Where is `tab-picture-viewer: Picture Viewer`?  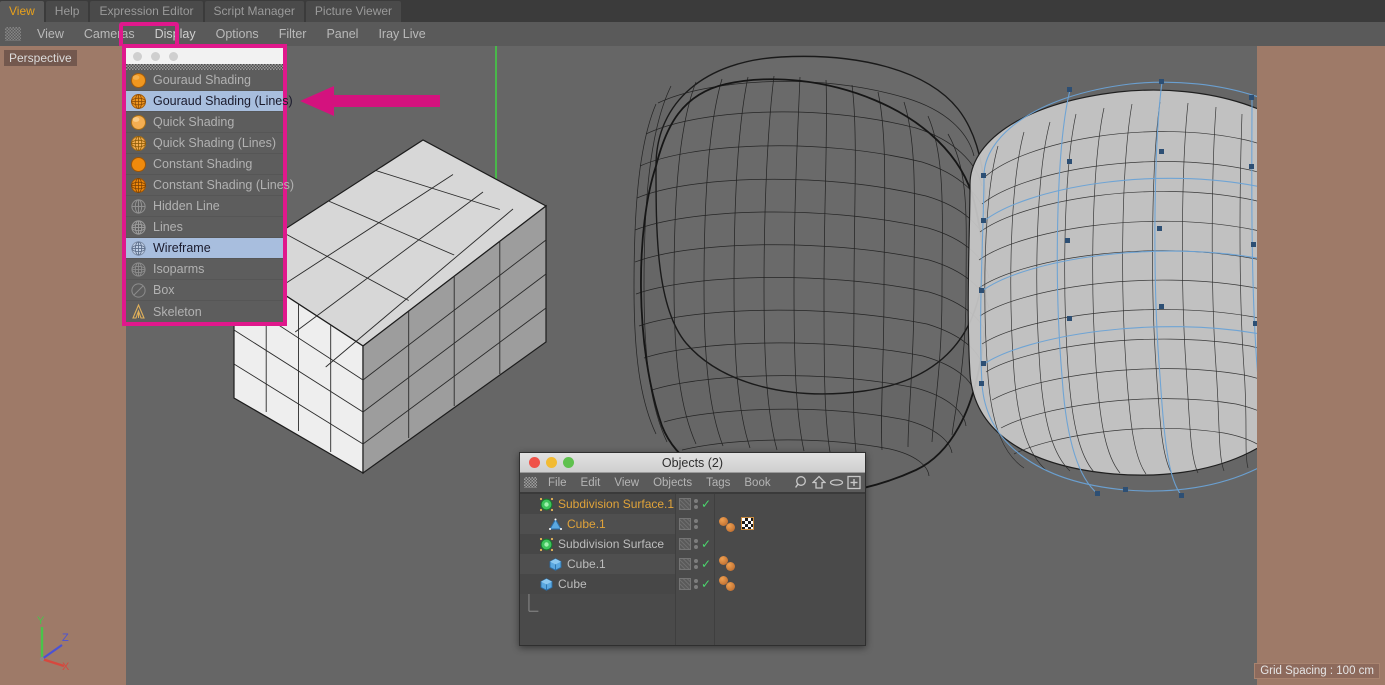
tab-picture-viewer: Picture Viewer is located at coordinates (353, 11).